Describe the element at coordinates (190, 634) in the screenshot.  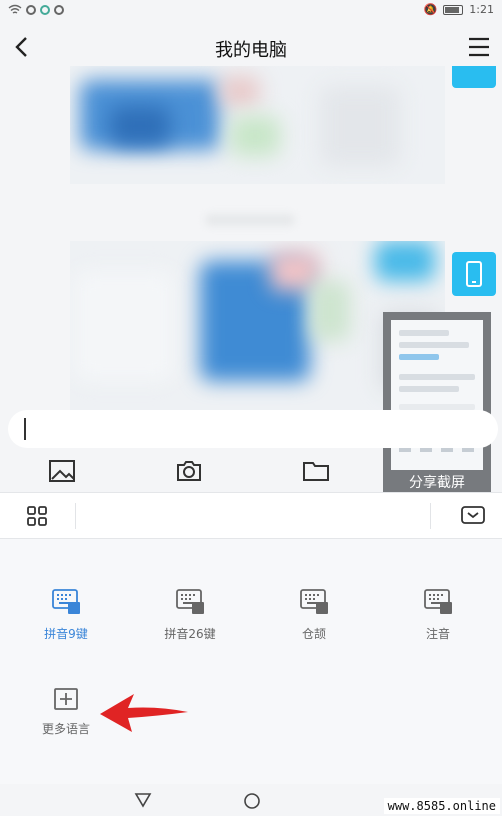
I see `language-label: 拼音26键` at that location.